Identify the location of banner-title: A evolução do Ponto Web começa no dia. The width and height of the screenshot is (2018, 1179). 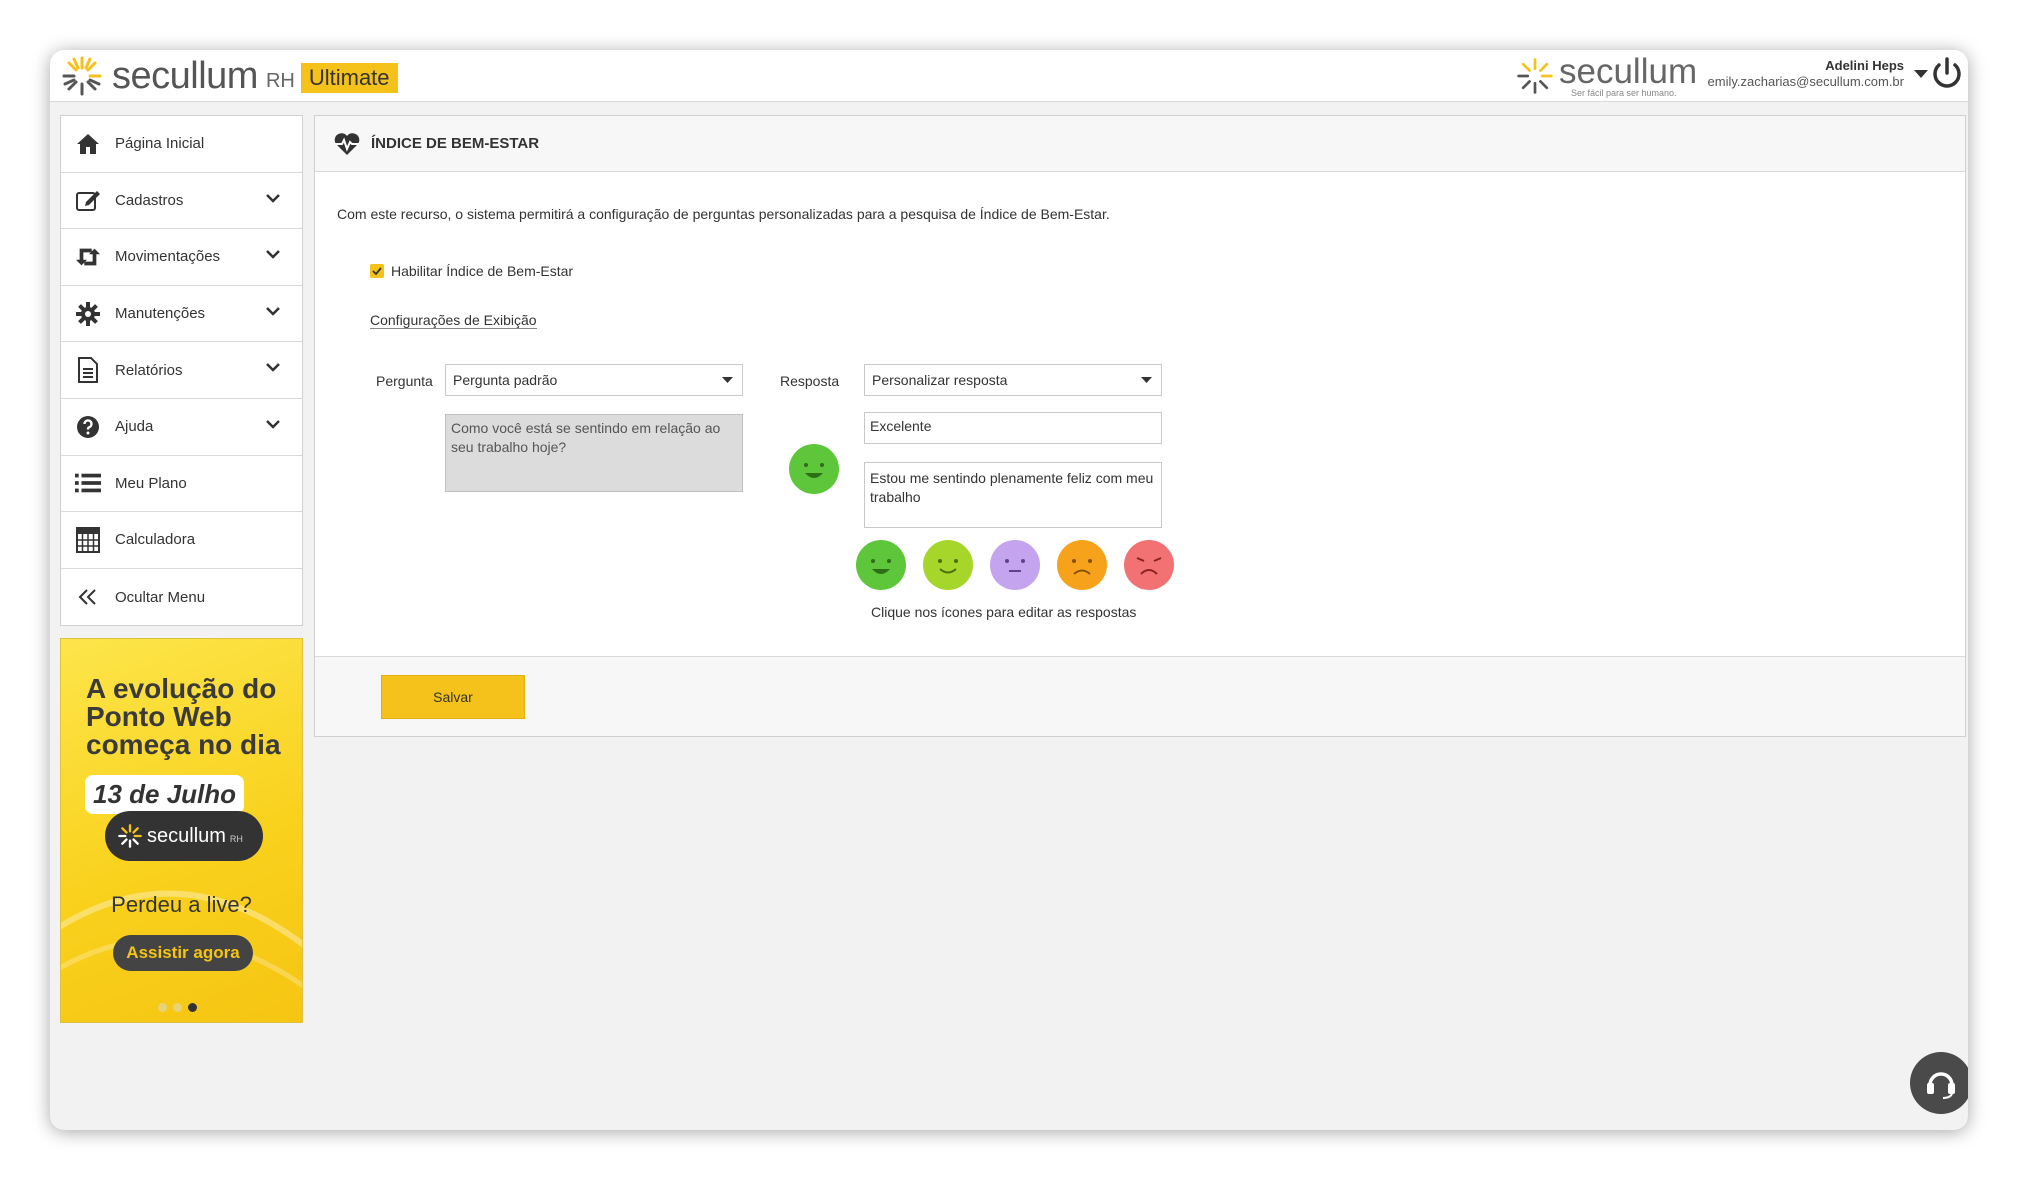
(183, 717).